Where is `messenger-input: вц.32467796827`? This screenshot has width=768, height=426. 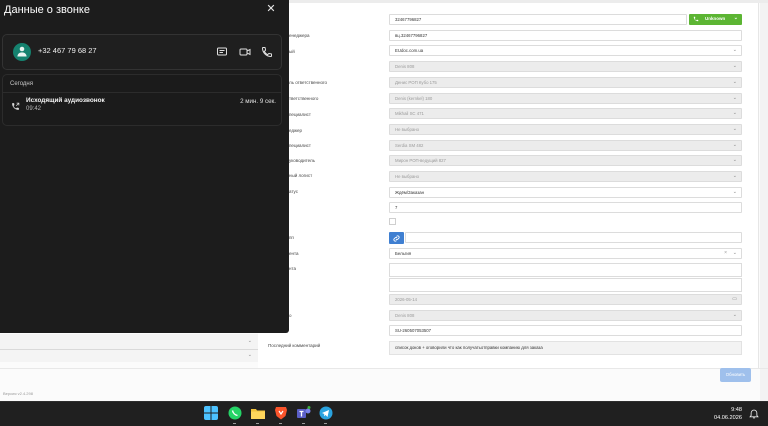 messenger-input: вц.32467796827 is located at coordinates (565, 35).